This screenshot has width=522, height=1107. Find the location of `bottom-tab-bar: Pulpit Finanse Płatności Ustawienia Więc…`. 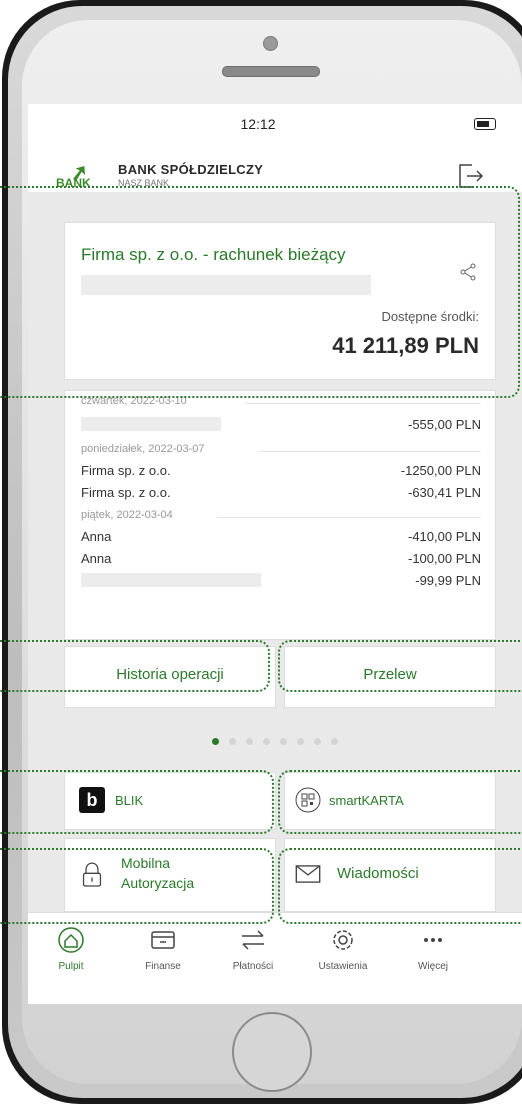

bottom-tab-bar: Pulpit Finanse Płatności Ustawienia Więc… is located at coordinates (275, 958).